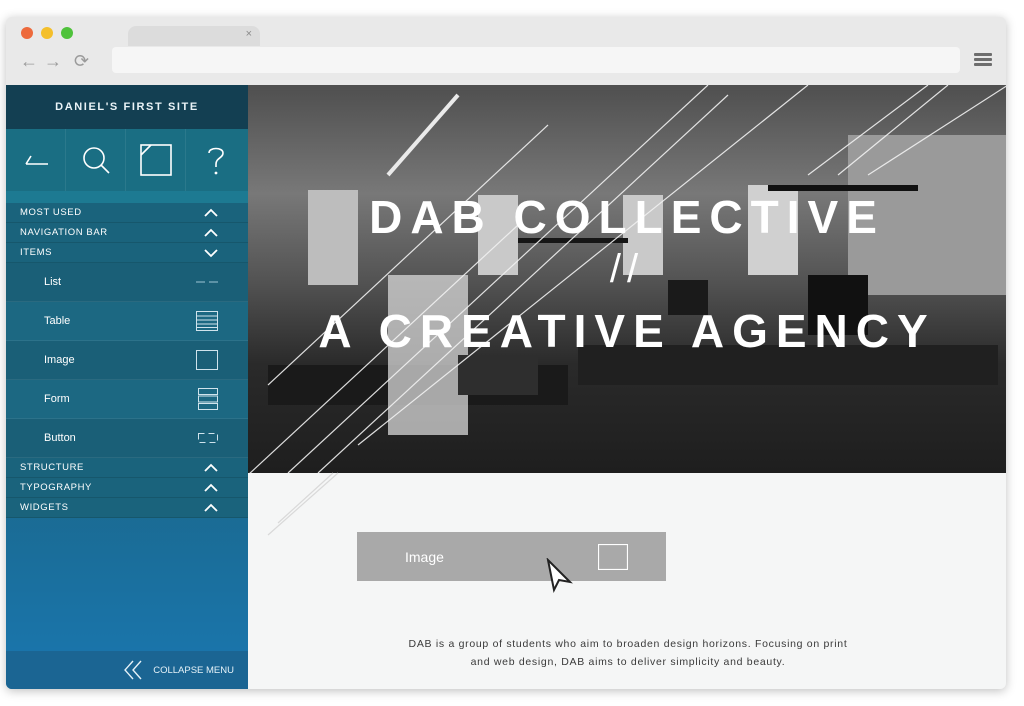 This screenshot has height=706, width=1024. Describe the element at coordinates (133, 670) in the screenshot. I see `double-chevron-left-icon` at that location.